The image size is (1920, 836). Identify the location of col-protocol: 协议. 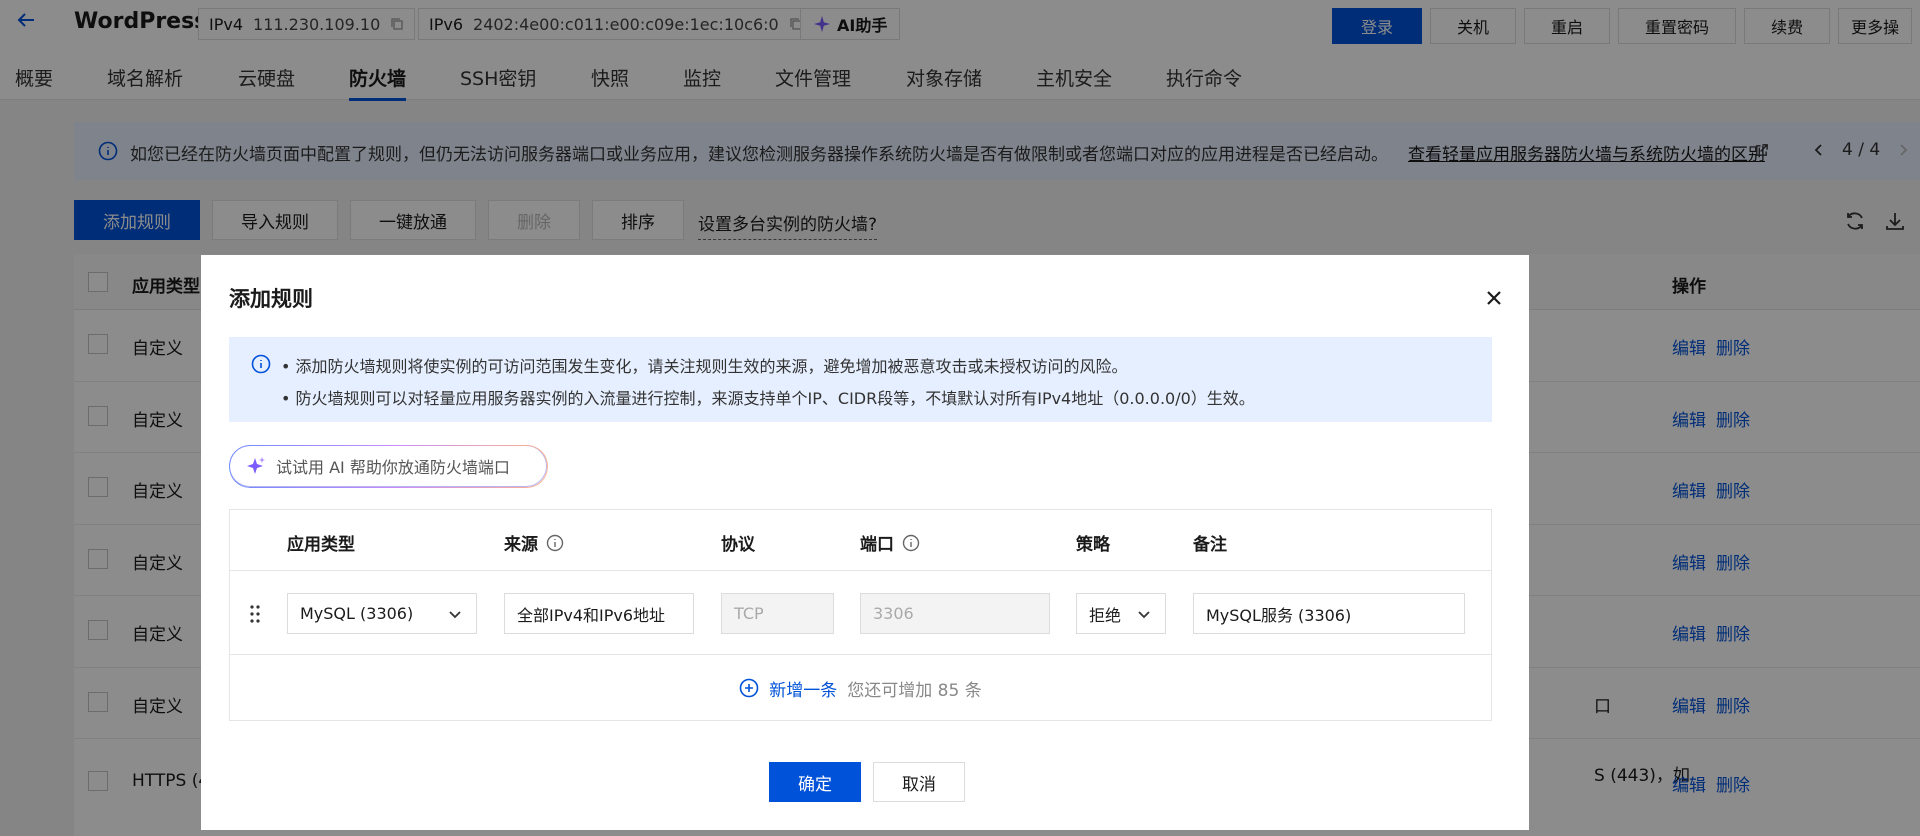
(738, 542).